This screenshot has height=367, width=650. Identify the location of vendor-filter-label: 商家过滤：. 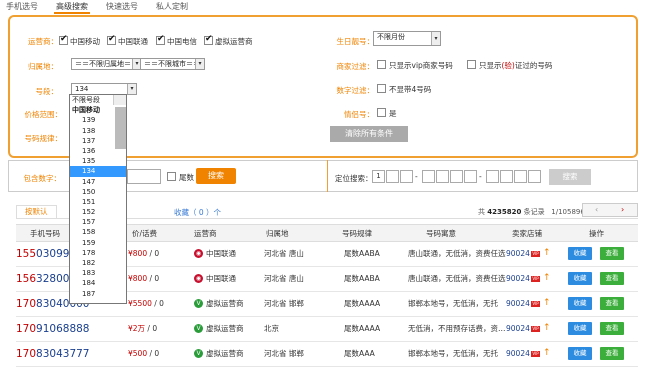
(355, 66).